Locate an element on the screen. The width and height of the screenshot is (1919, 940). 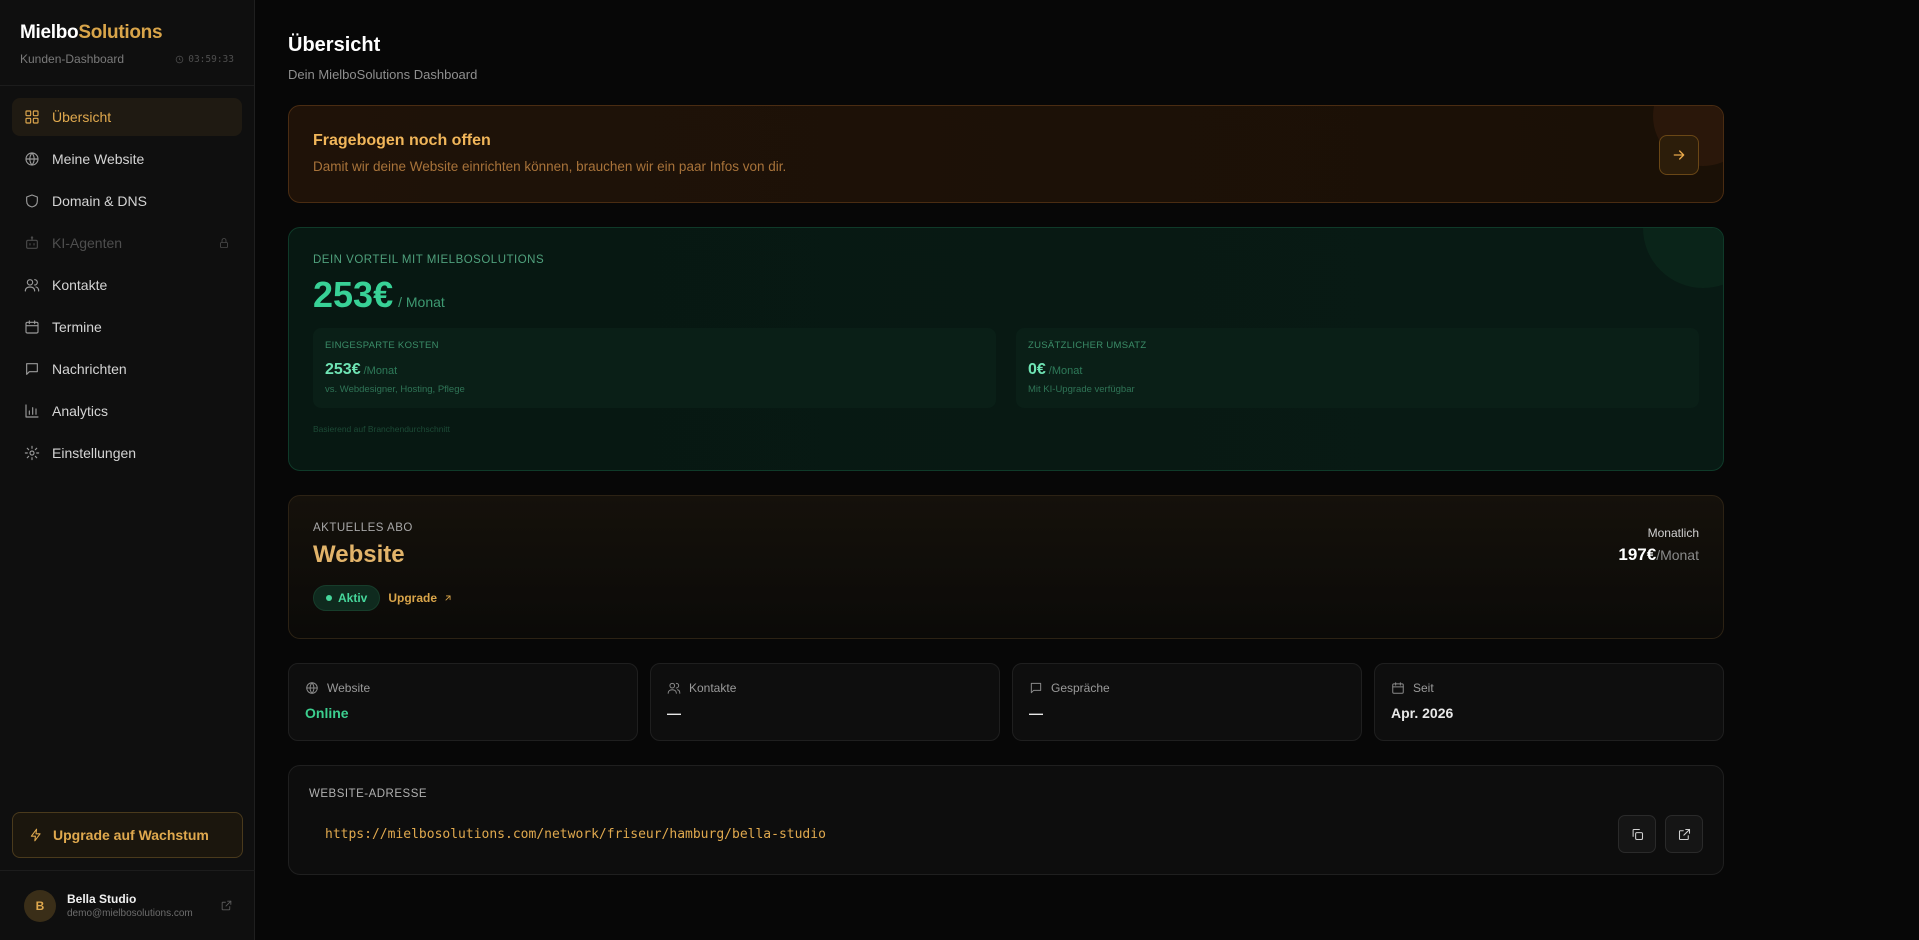
sidebar-item-einstellungen: Einstellungen is located at coordinates (127, 453).